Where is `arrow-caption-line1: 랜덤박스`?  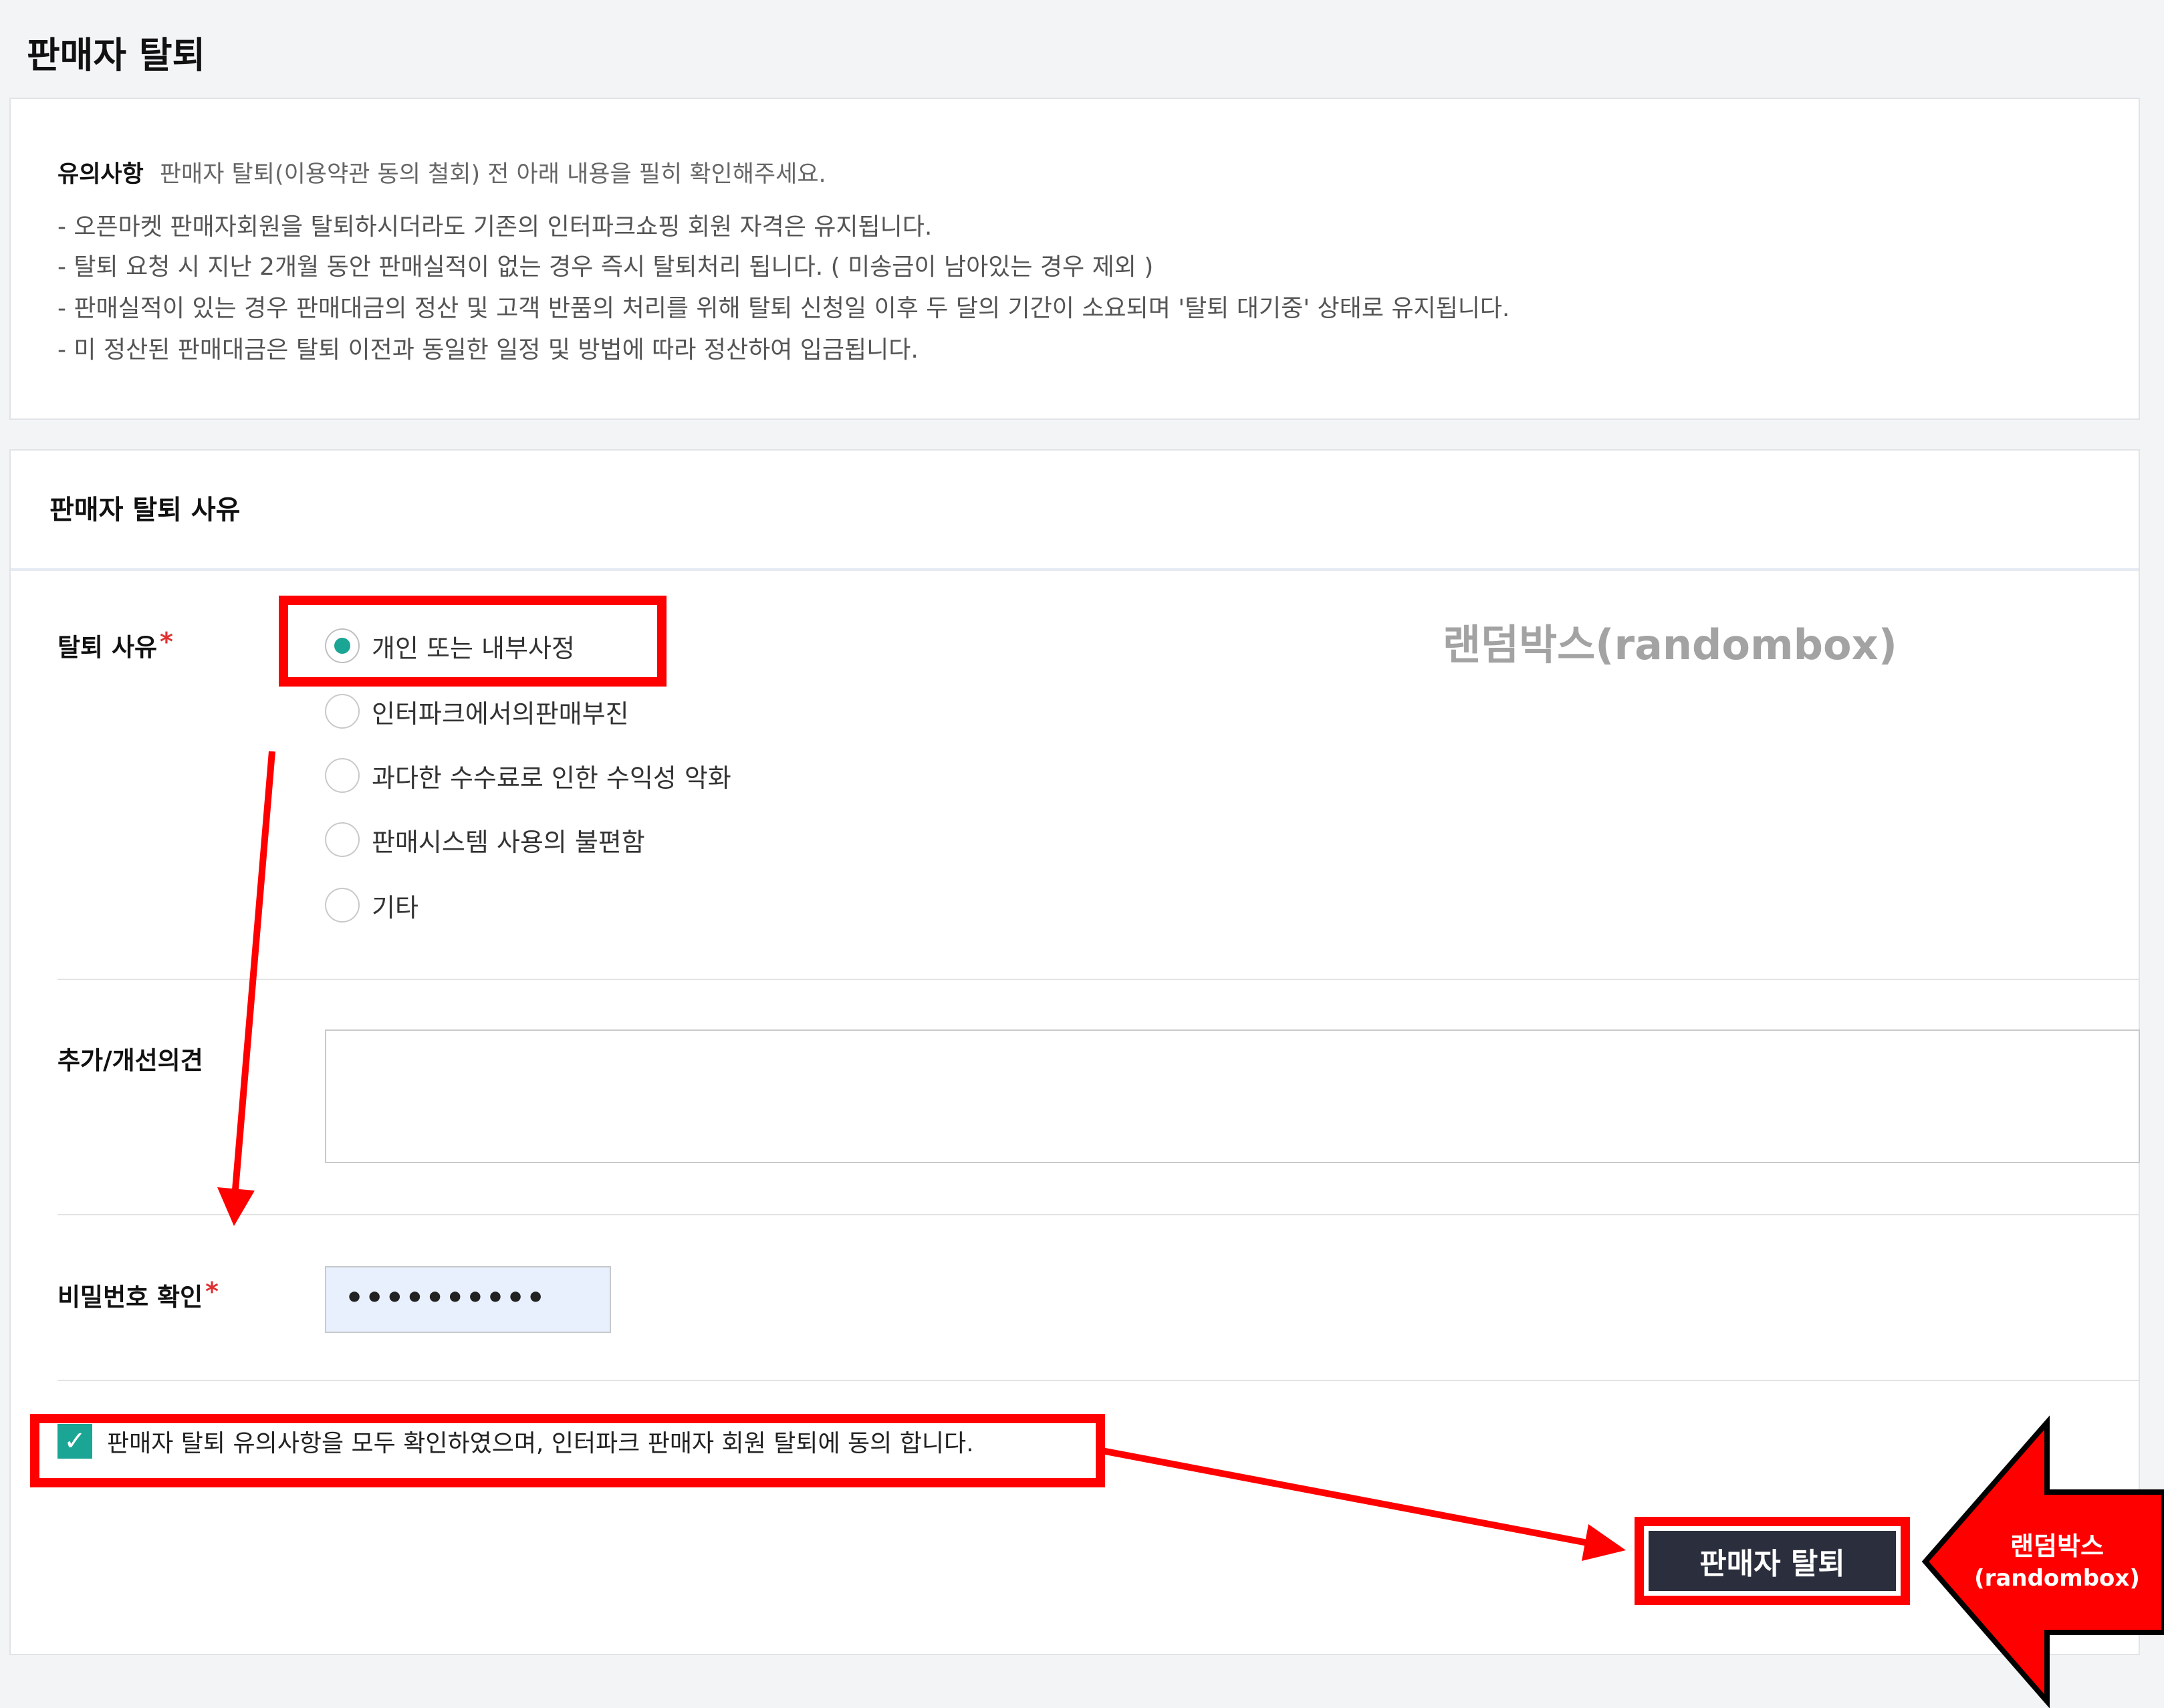
arrow-caption-line1: 랜덤박스 is located at coordinates (2057, 1547).